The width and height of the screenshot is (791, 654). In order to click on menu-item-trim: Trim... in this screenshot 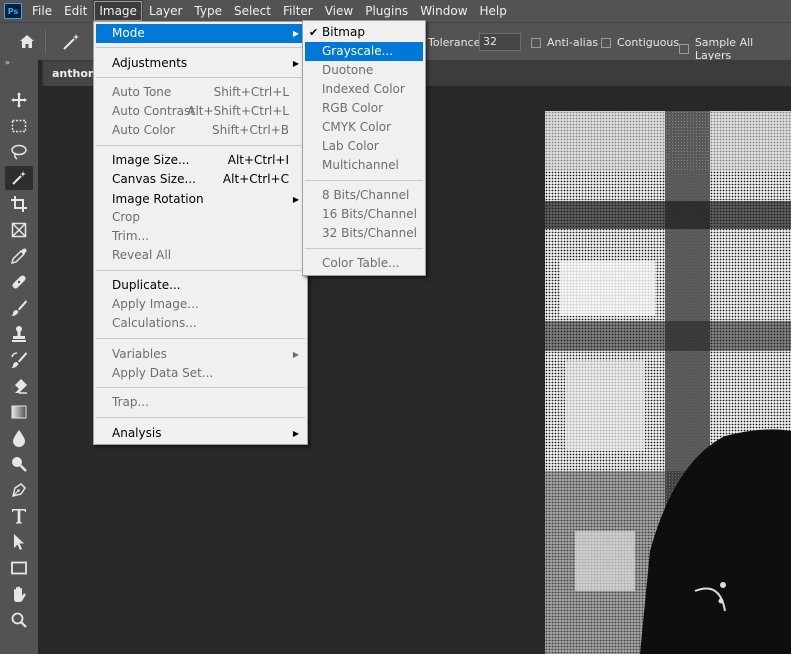, I will do `click(200, 236)`.